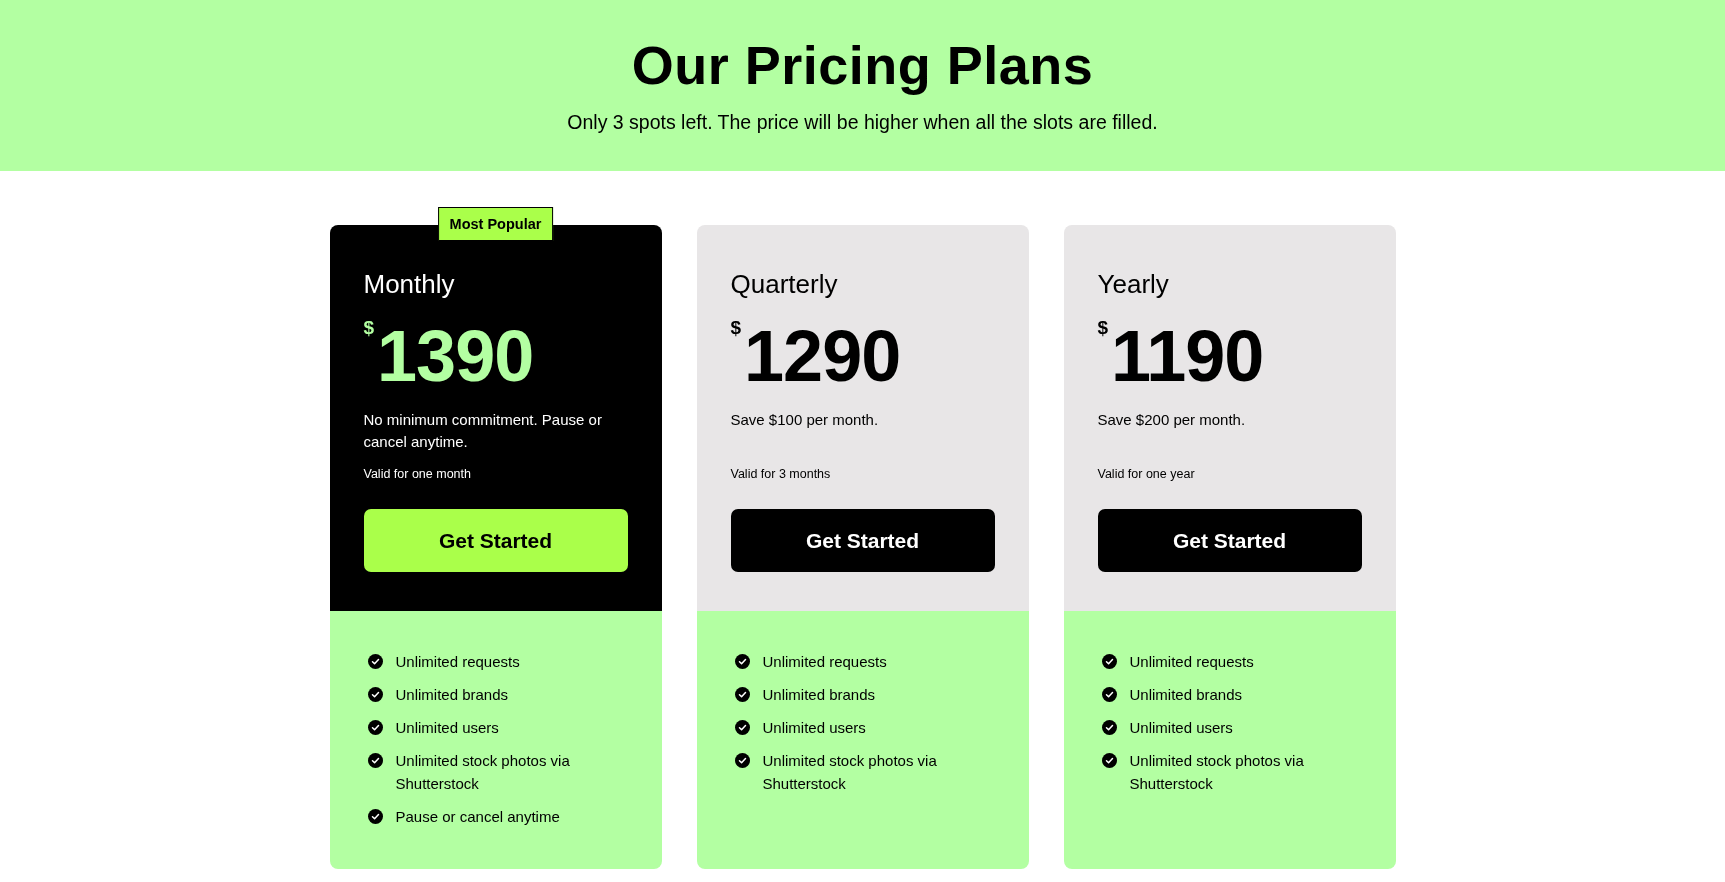 The image size is (1725, 882). Describe the element at coordinates (477, 817) in the screenshot. I see `feature-text: Pause or cancel anytime` at that location.